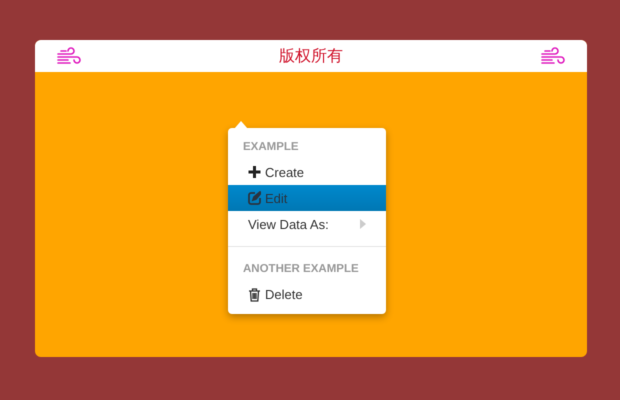 The image size is (620, 400). What do you see at coordinates (307, 295) in the screenshot?
I see `menu-item: Delete` at bounding box center [307, 295].